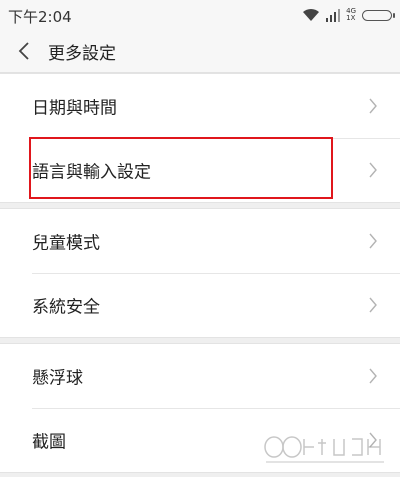 The image size is (400, 477). What do you see at coordinates (333, 15) in the screenshot?
I see `signal-icon` at bounding box center [333, 15].